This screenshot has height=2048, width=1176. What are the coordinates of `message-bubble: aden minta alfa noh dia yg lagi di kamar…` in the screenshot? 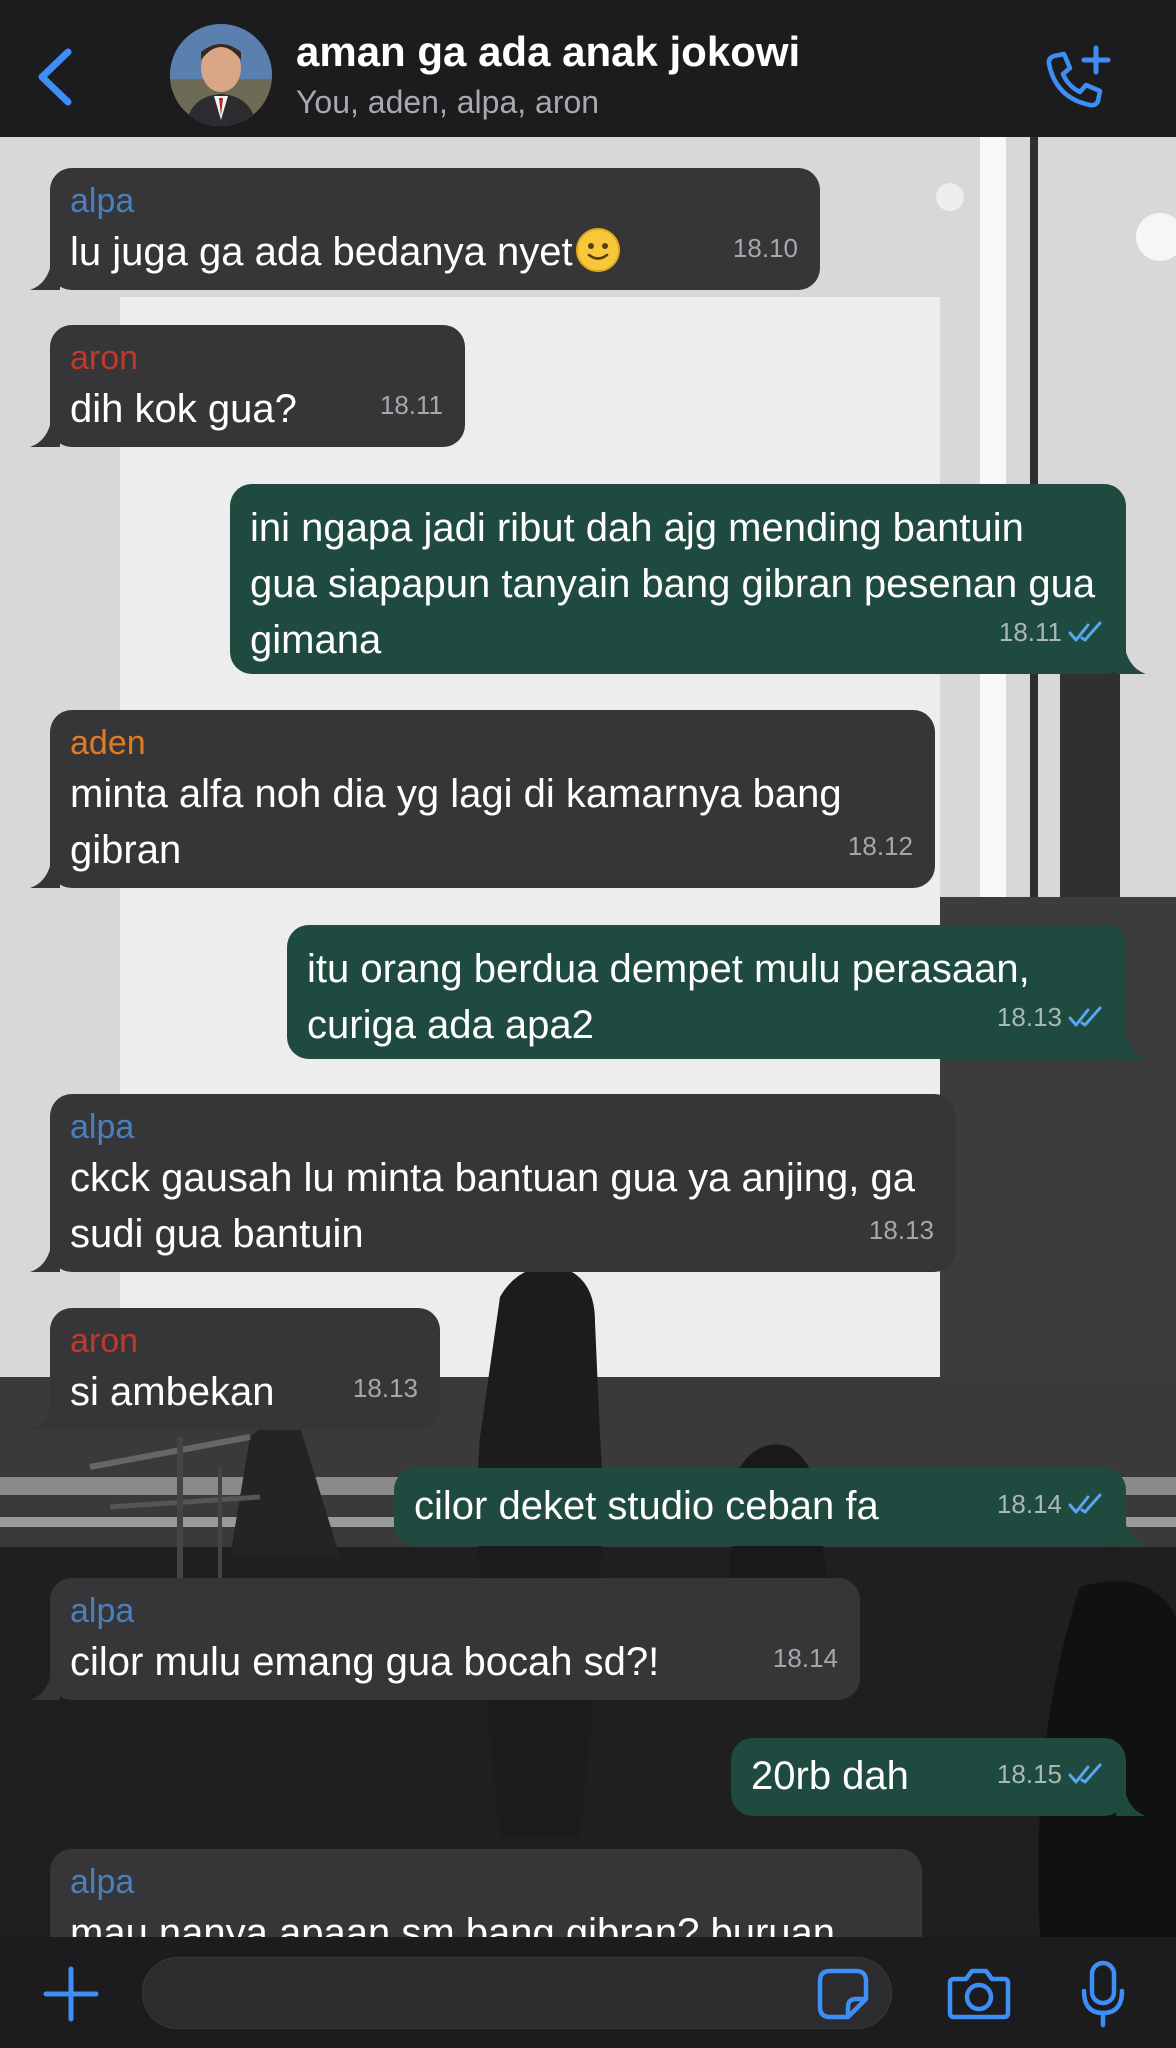 It's located at (482, 799).